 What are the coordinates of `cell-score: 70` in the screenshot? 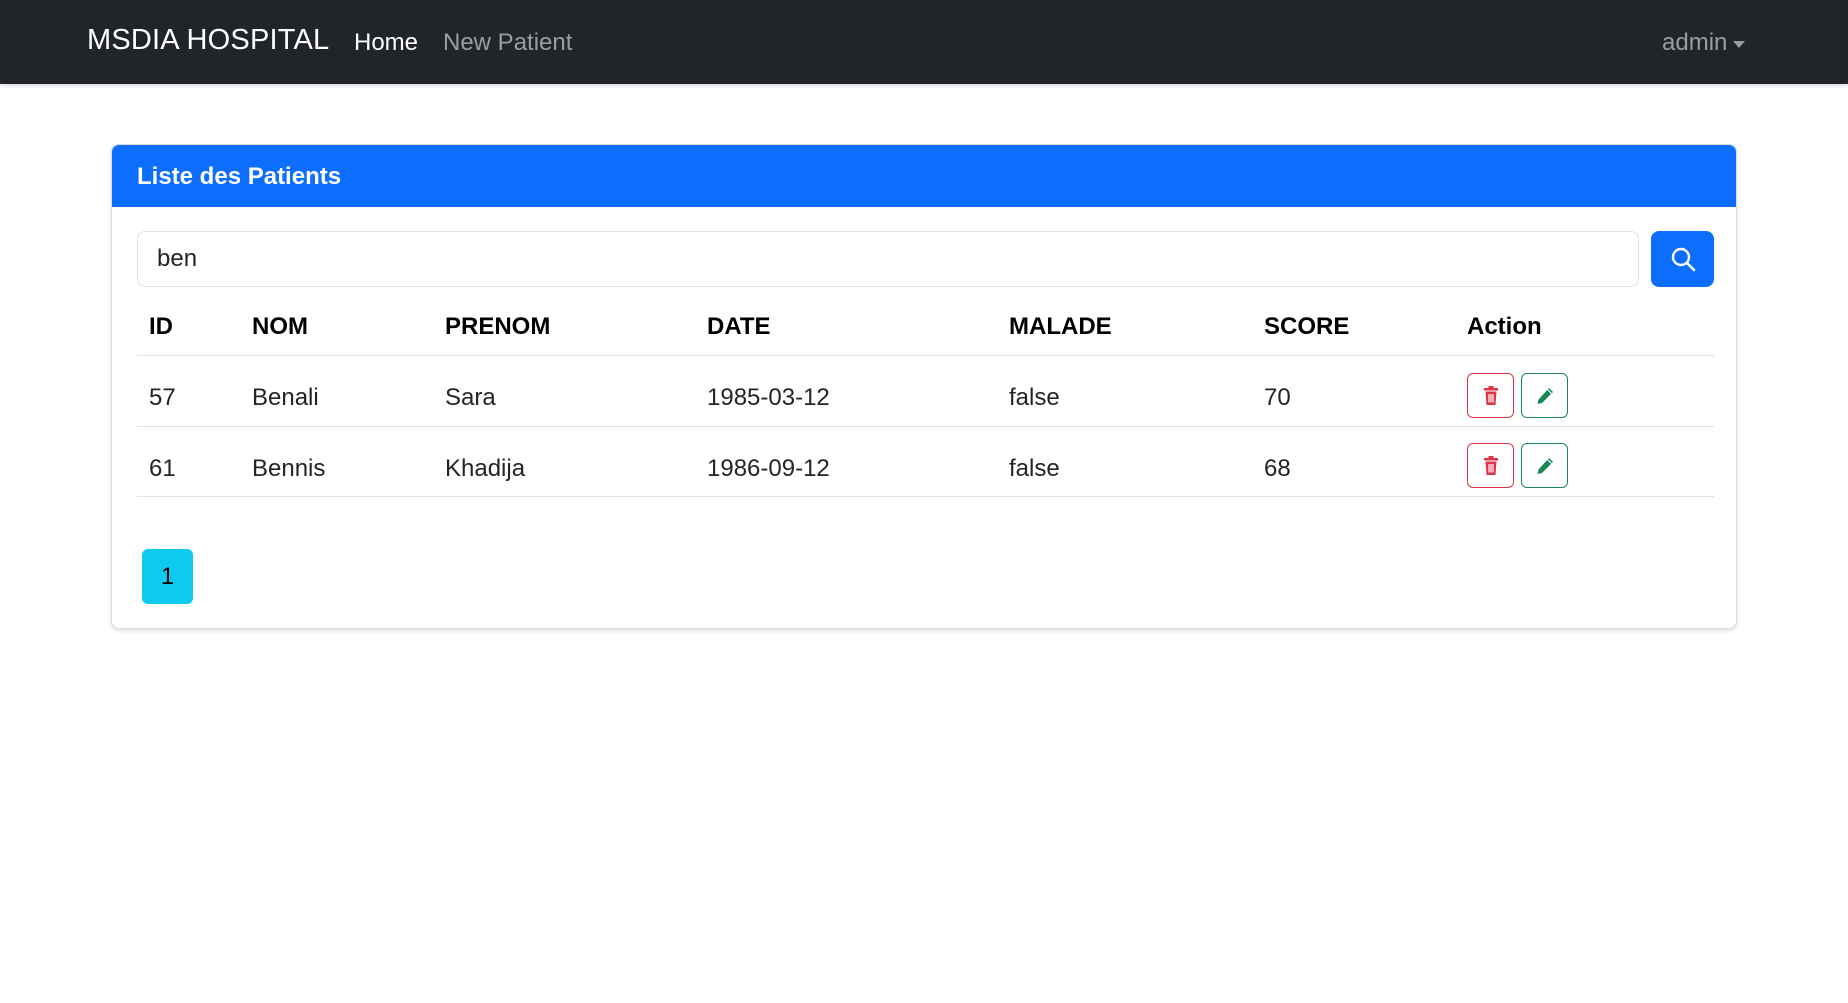 It's located at (1277, 397).